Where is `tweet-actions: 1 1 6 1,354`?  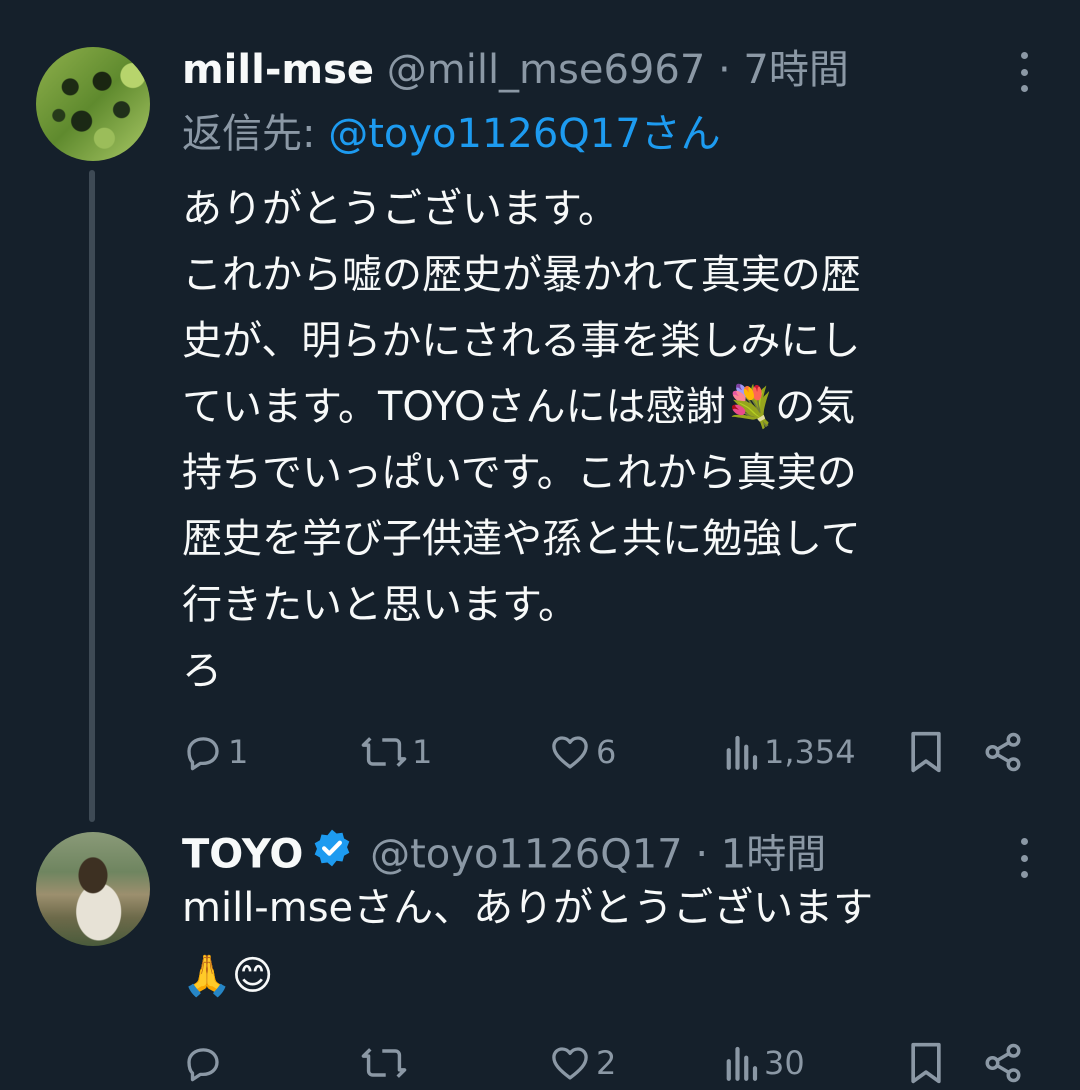 tweet-actions: 1 1 6 1,354 is located at coordinates (540, 752).